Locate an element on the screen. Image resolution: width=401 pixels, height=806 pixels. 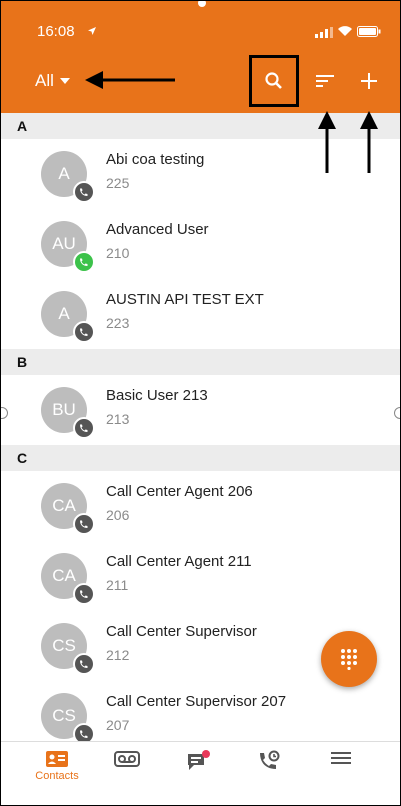
status-time: 16:08 is located at coordinates (56, 31).